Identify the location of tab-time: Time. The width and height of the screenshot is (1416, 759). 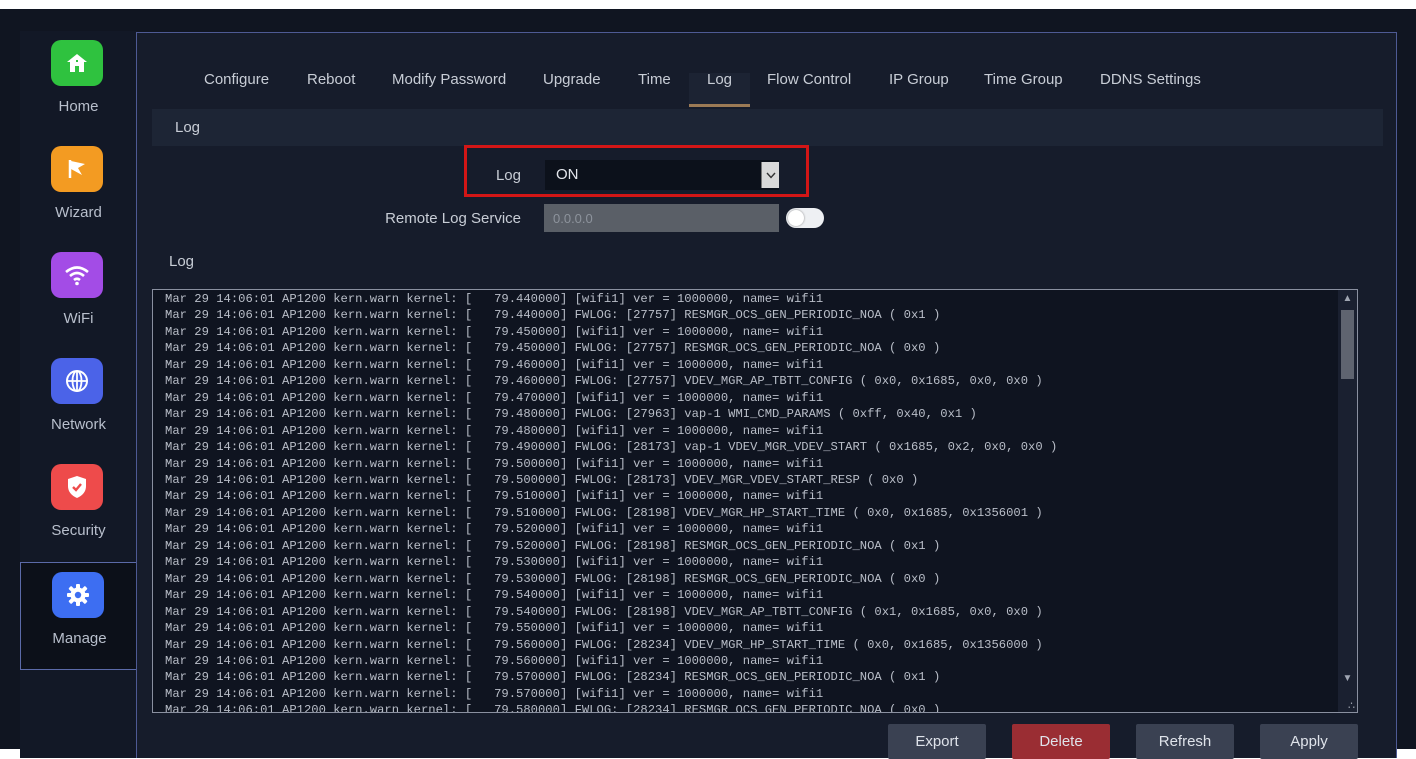
(654, 79).